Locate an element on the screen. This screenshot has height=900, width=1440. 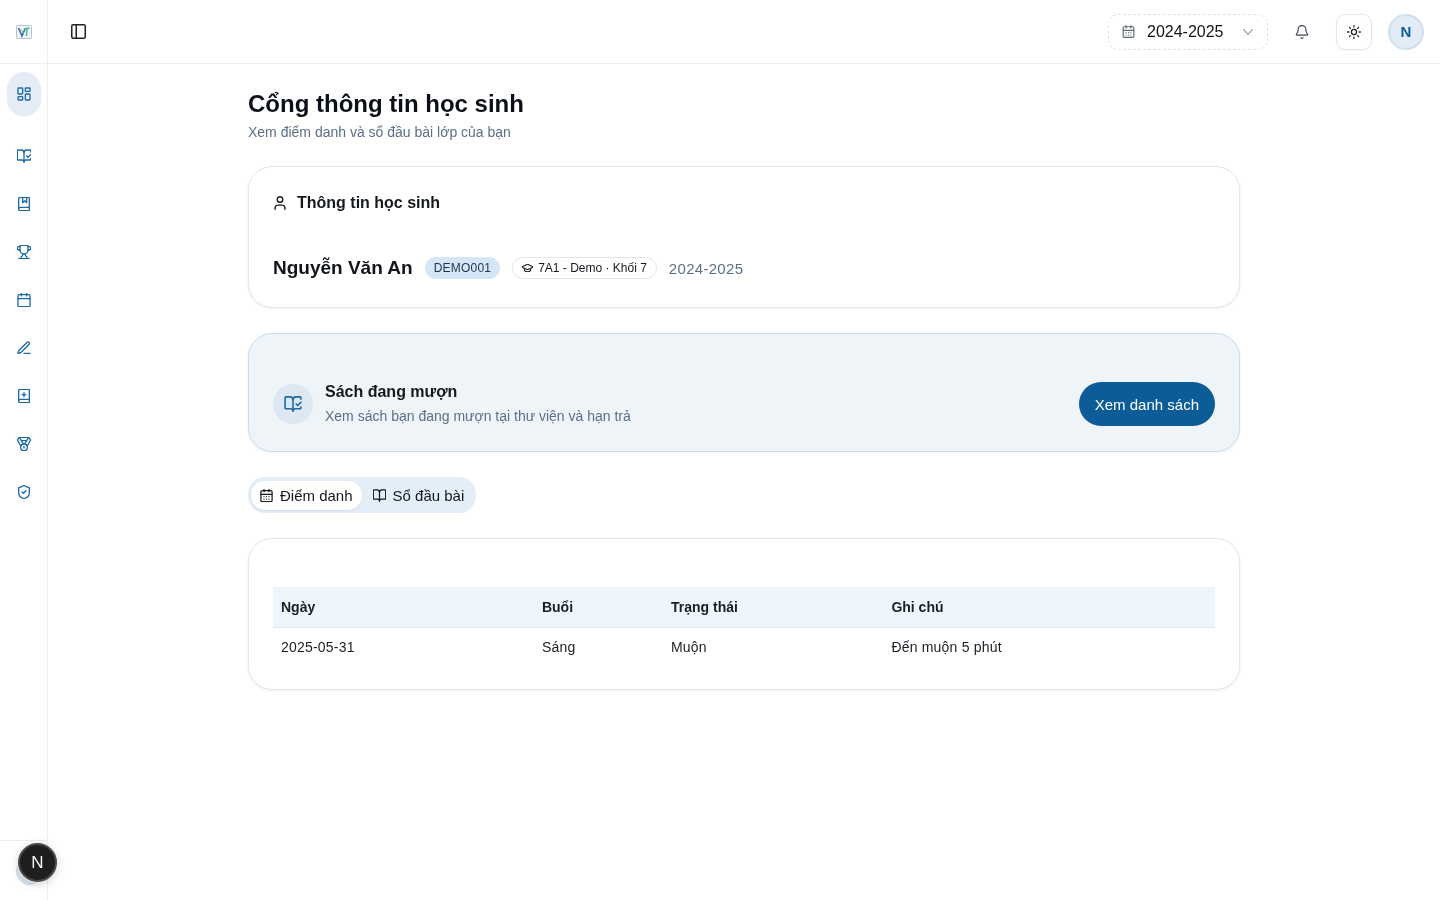
chevron-down-icon is located at coordinates (1248, 31).